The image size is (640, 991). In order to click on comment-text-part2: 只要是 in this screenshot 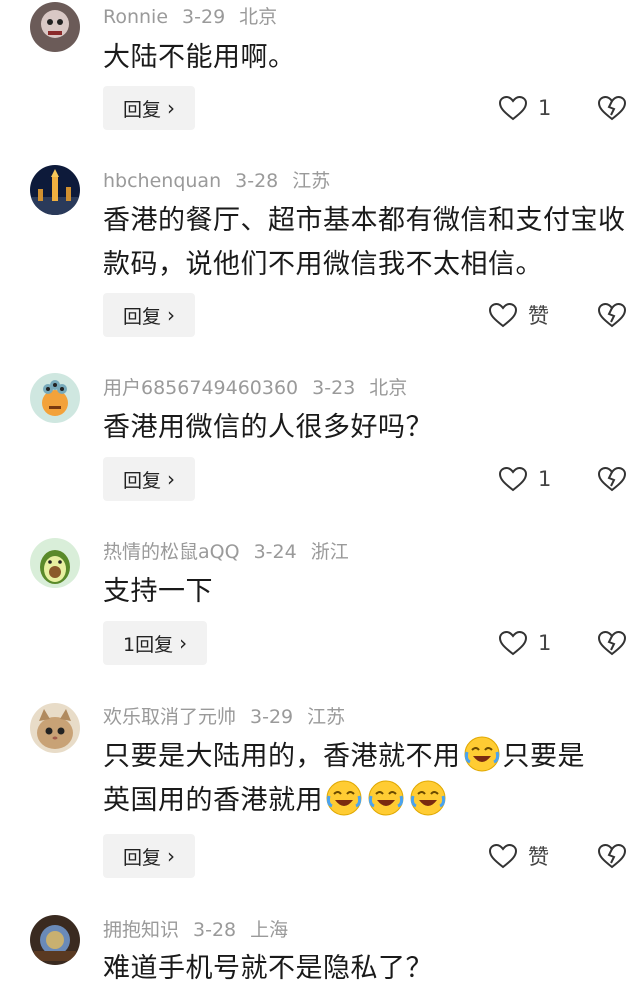, I will do `click(543, 756)`.